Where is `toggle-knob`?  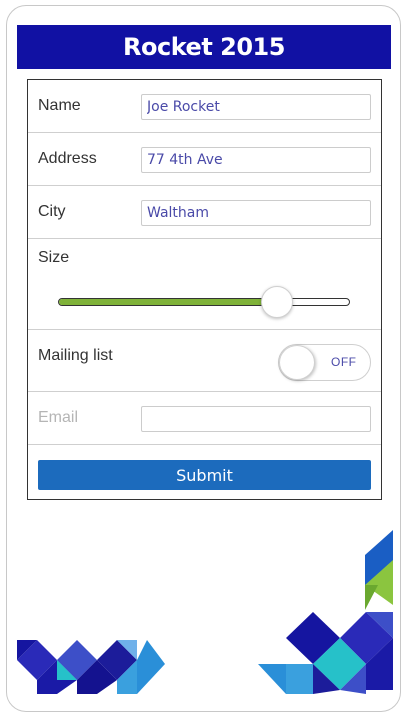
toggle-knob is located at coordinates (297, 362).